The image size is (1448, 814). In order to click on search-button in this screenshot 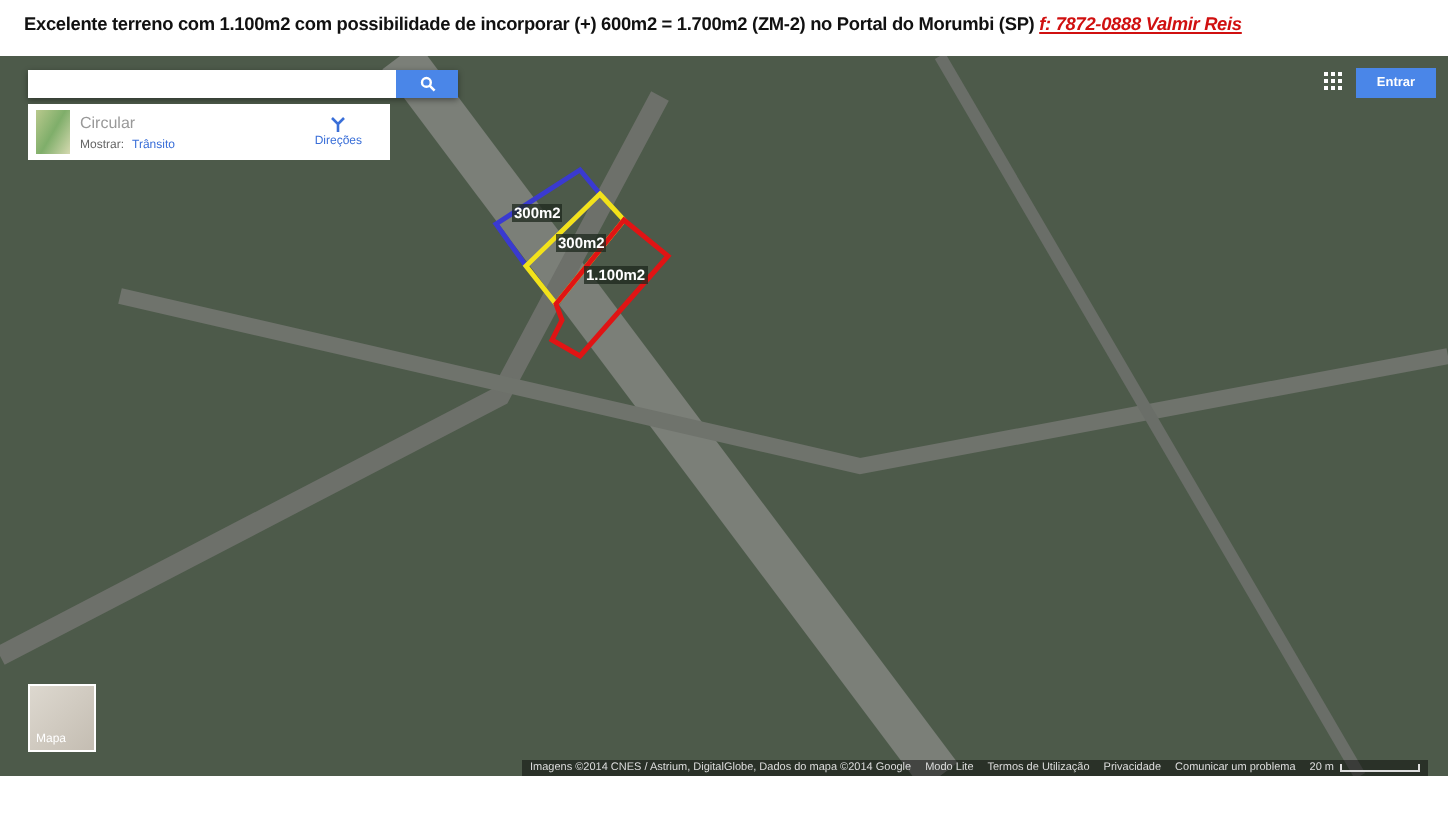, I will do `click(427, 84)`.